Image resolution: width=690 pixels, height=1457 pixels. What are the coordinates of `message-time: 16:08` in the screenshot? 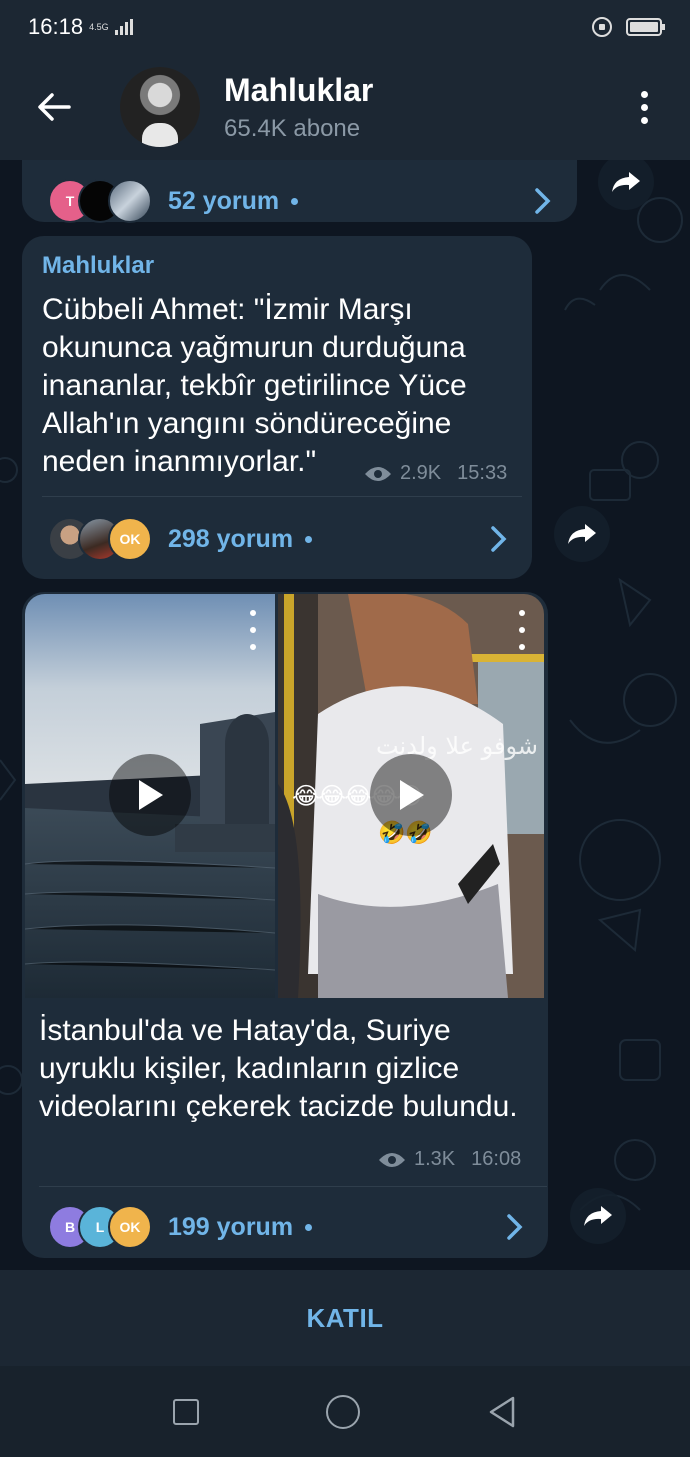 It's located at (496, 1159).